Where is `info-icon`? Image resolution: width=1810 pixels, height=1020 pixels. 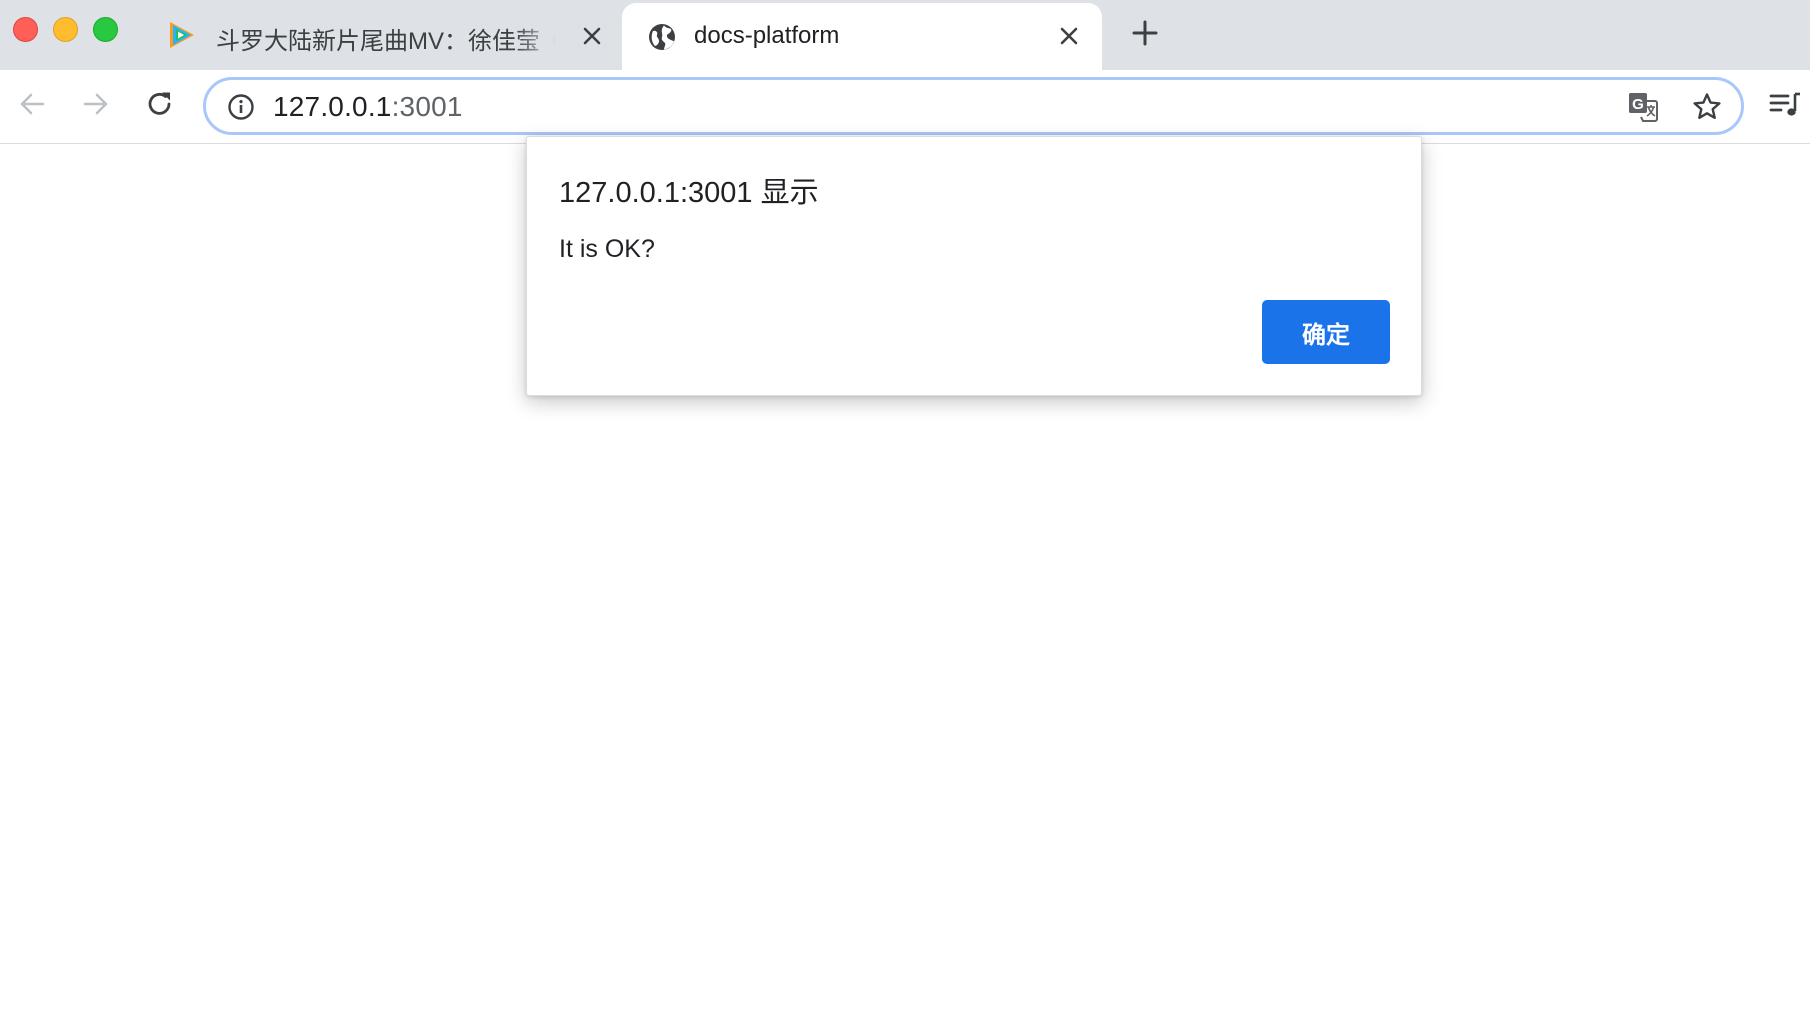 info-icon is located at coordinates (241, 107).